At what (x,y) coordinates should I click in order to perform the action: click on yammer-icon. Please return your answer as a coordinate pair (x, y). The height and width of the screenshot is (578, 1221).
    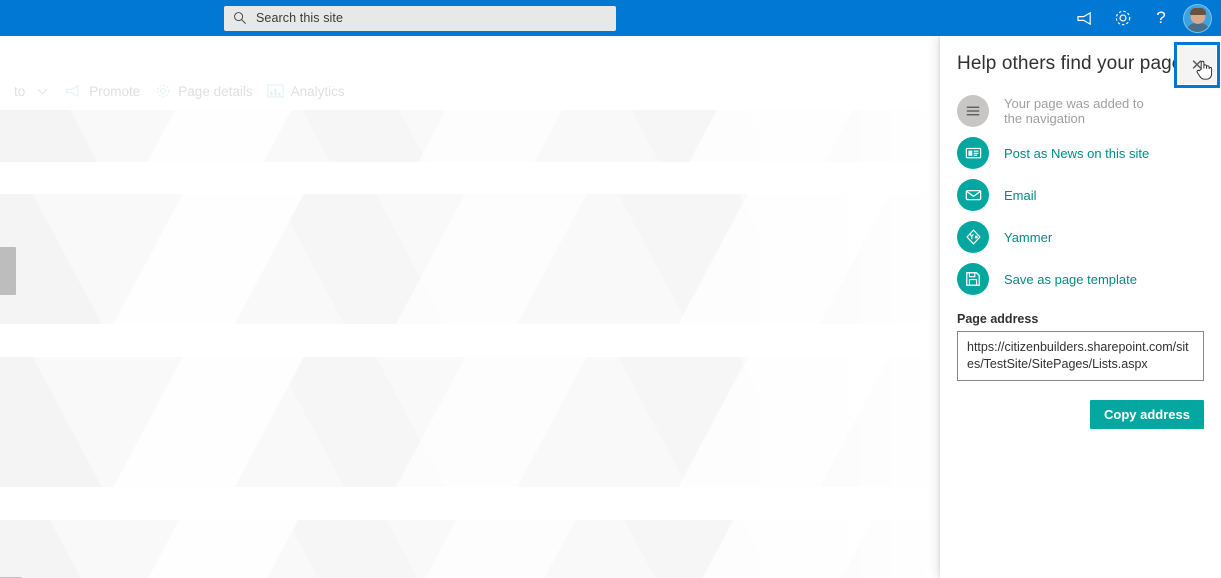
    Looking at the image, I should click on (973, 237).